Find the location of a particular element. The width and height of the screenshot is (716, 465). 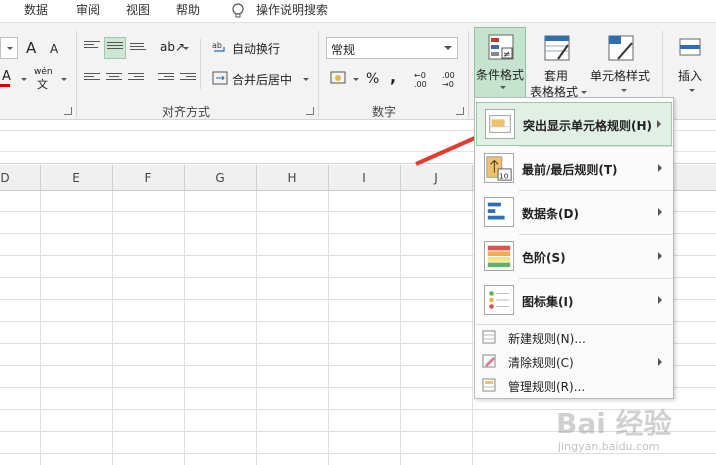

alignment-group-label: 对齐方式 is located at coordinates (186, 112).